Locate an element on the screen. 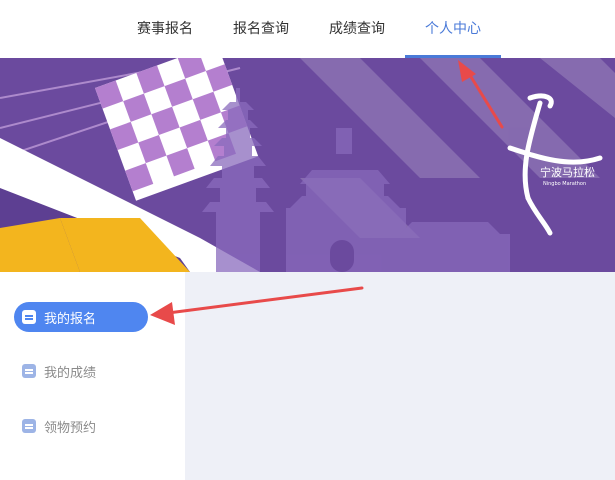 The image size is (615, 480). sidebar-item-pickup-reservation: 领物预约 is located at coordinates (81, 426).